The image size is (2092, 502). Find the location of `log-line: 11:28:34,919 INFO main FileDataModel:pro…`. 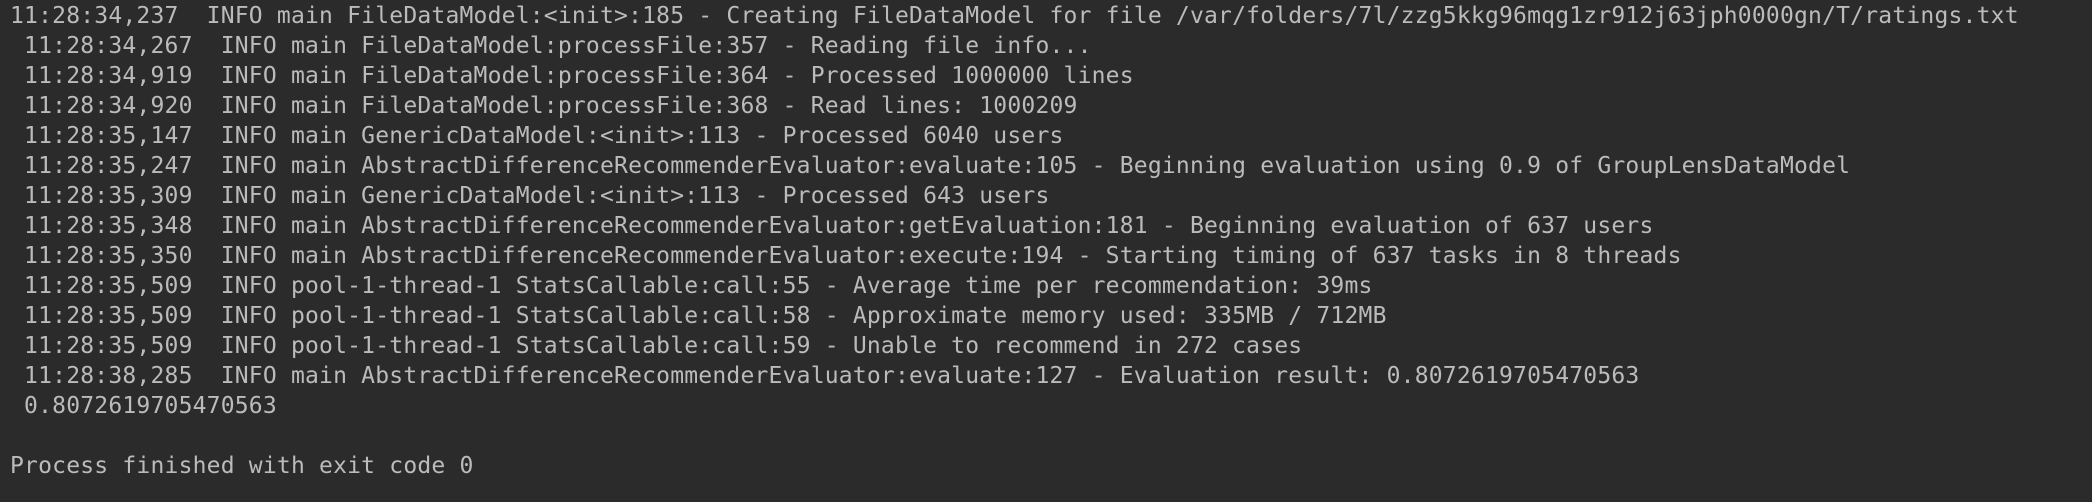

log-line: 11:28:34,919 INFO main FileDataModel:pro… is located at coordinates (572, 76).